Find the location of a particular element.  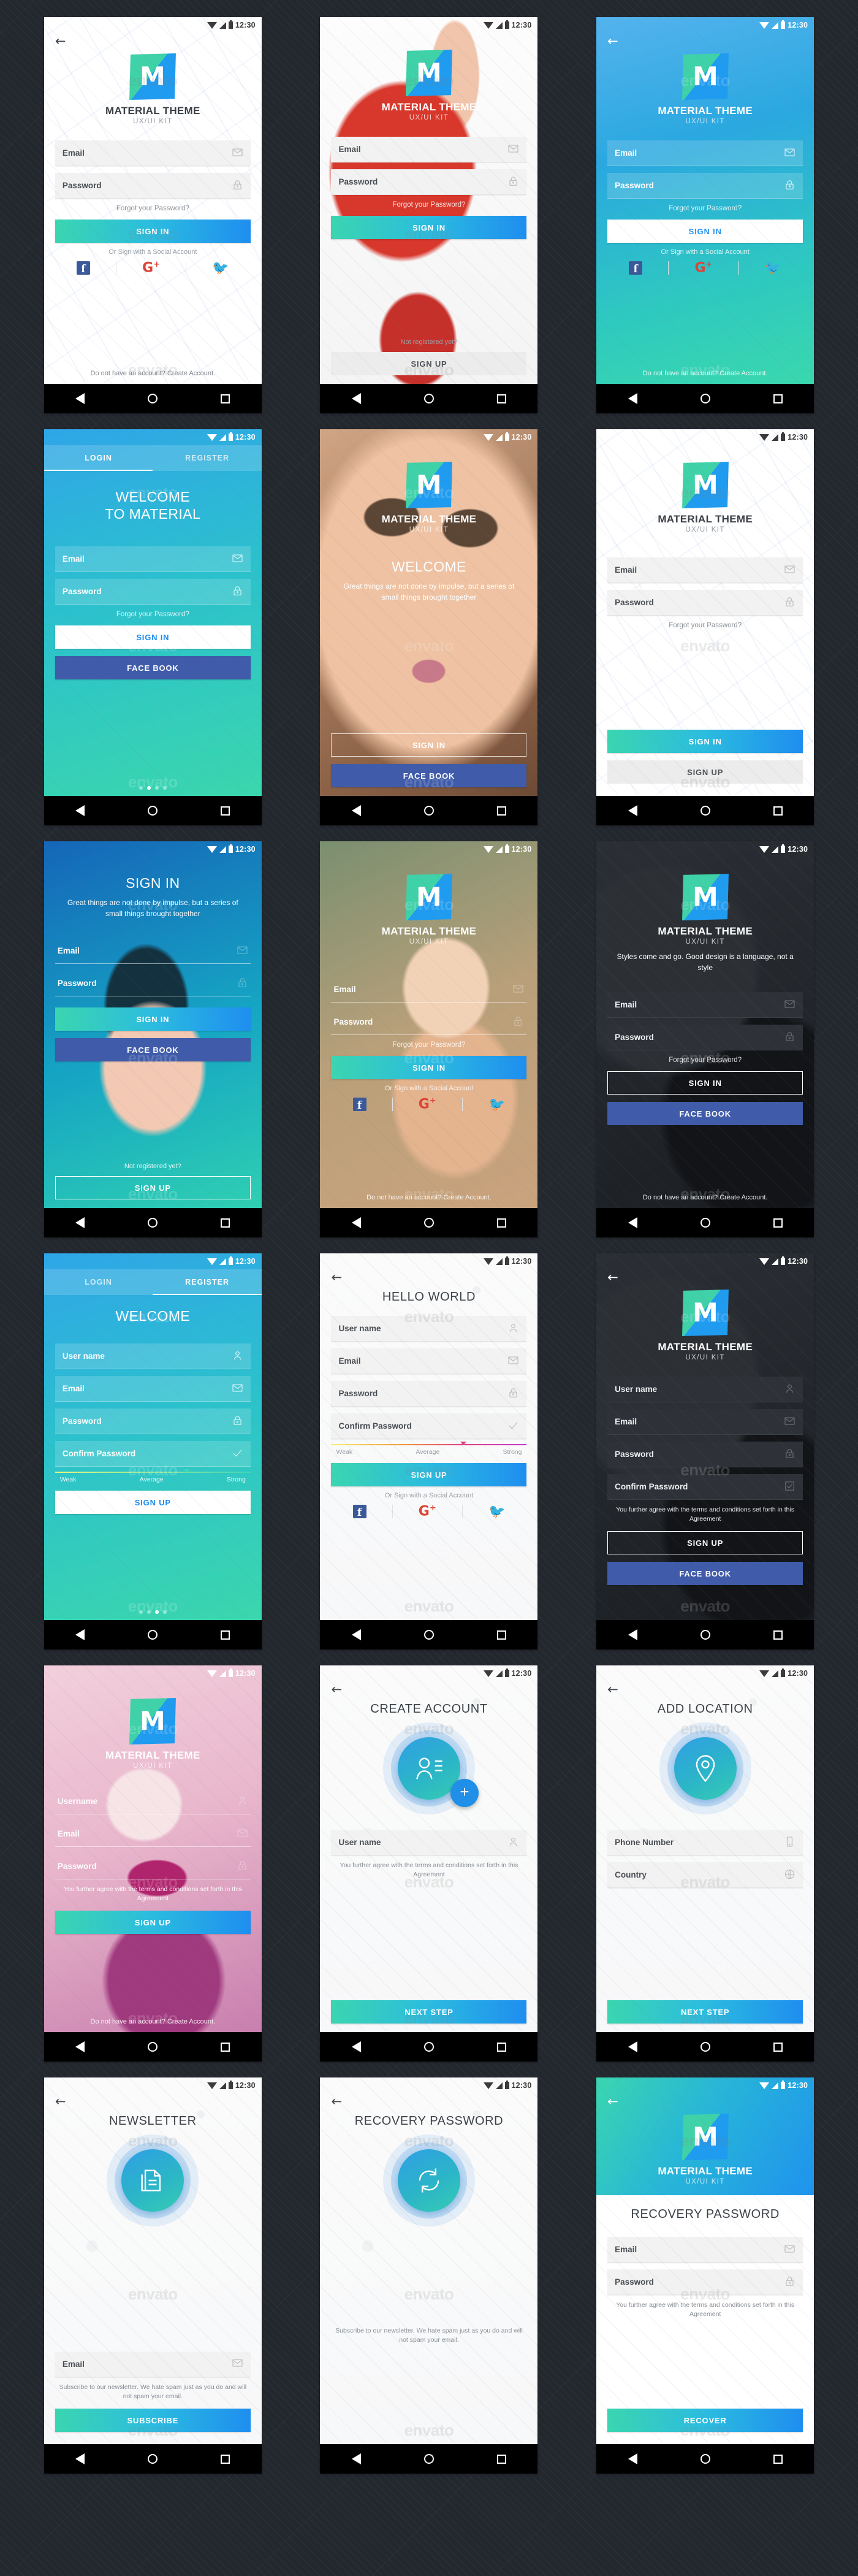

input-phone-number: Phone Number is located at coordinates (705, 1843).